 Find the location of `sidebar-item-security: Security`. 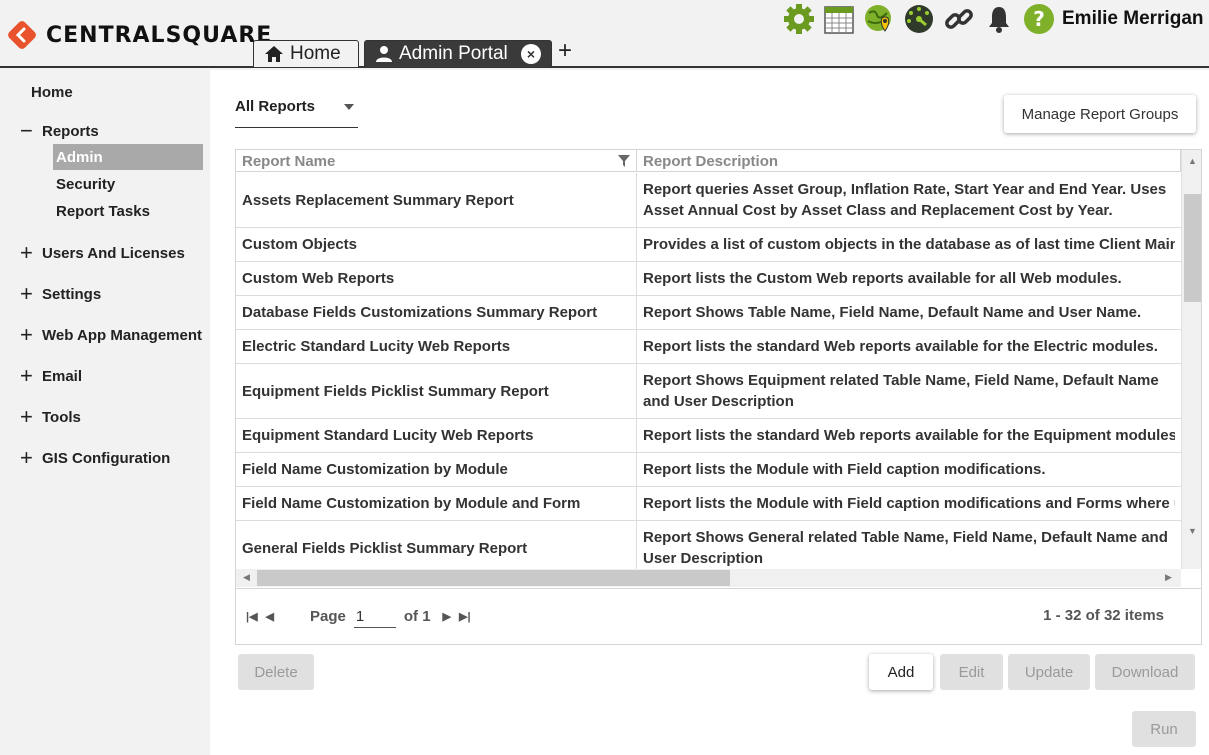

sidebar-item-security: Security is located at coordinates (128, 184).